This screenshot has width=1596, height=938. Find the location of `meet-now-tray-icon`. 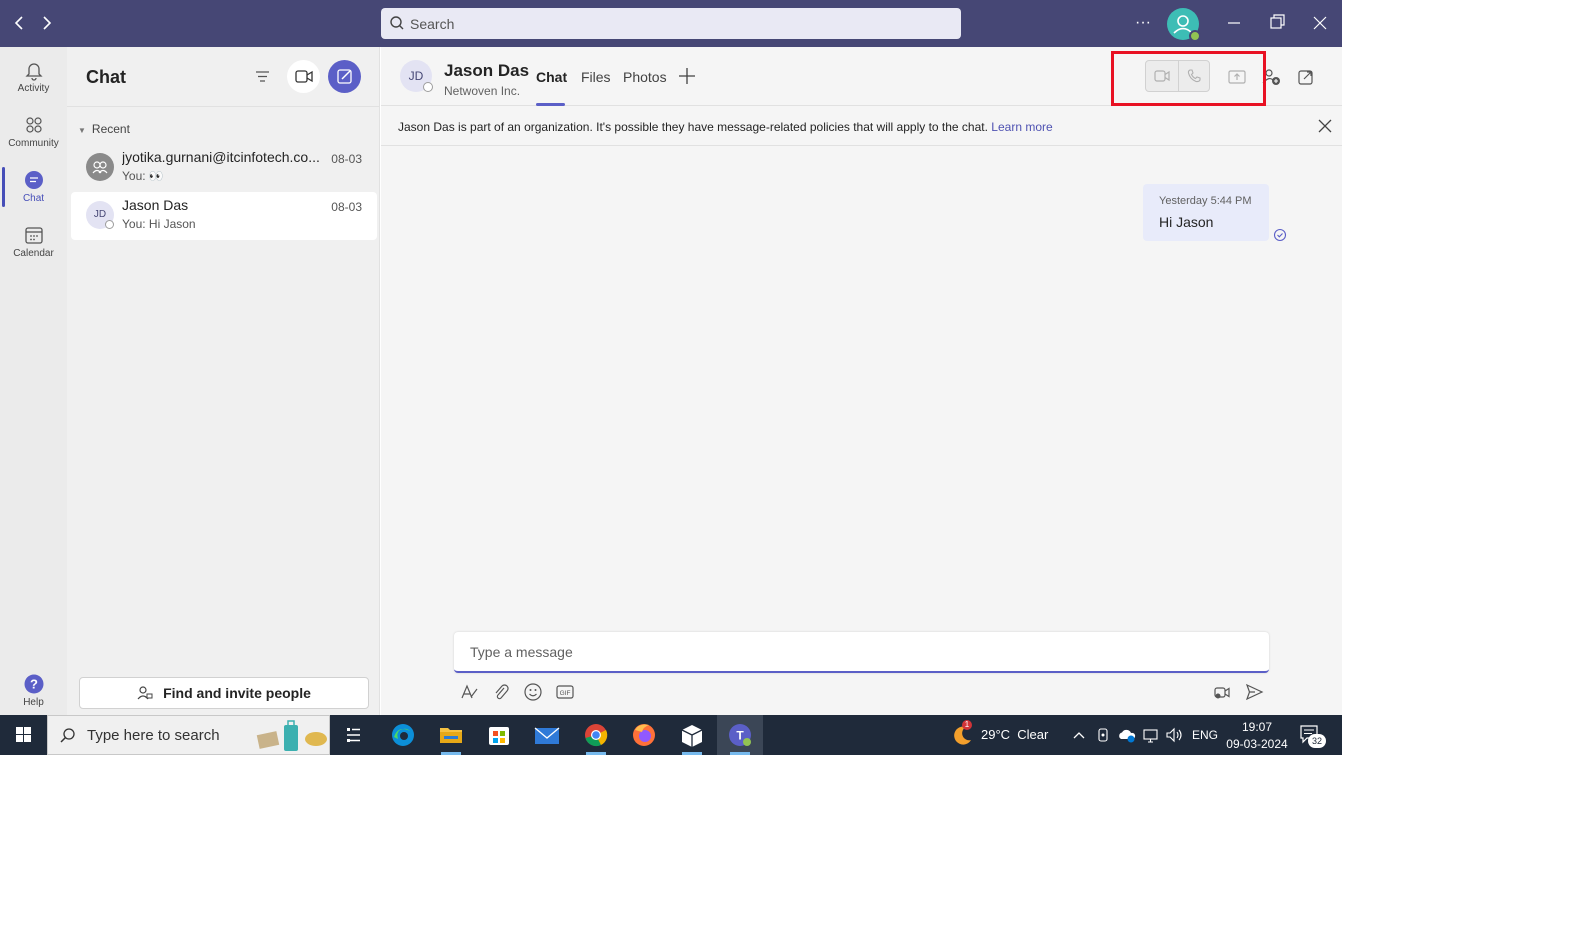

meet-now-tray-icon is located at coordinates (1103, 735).